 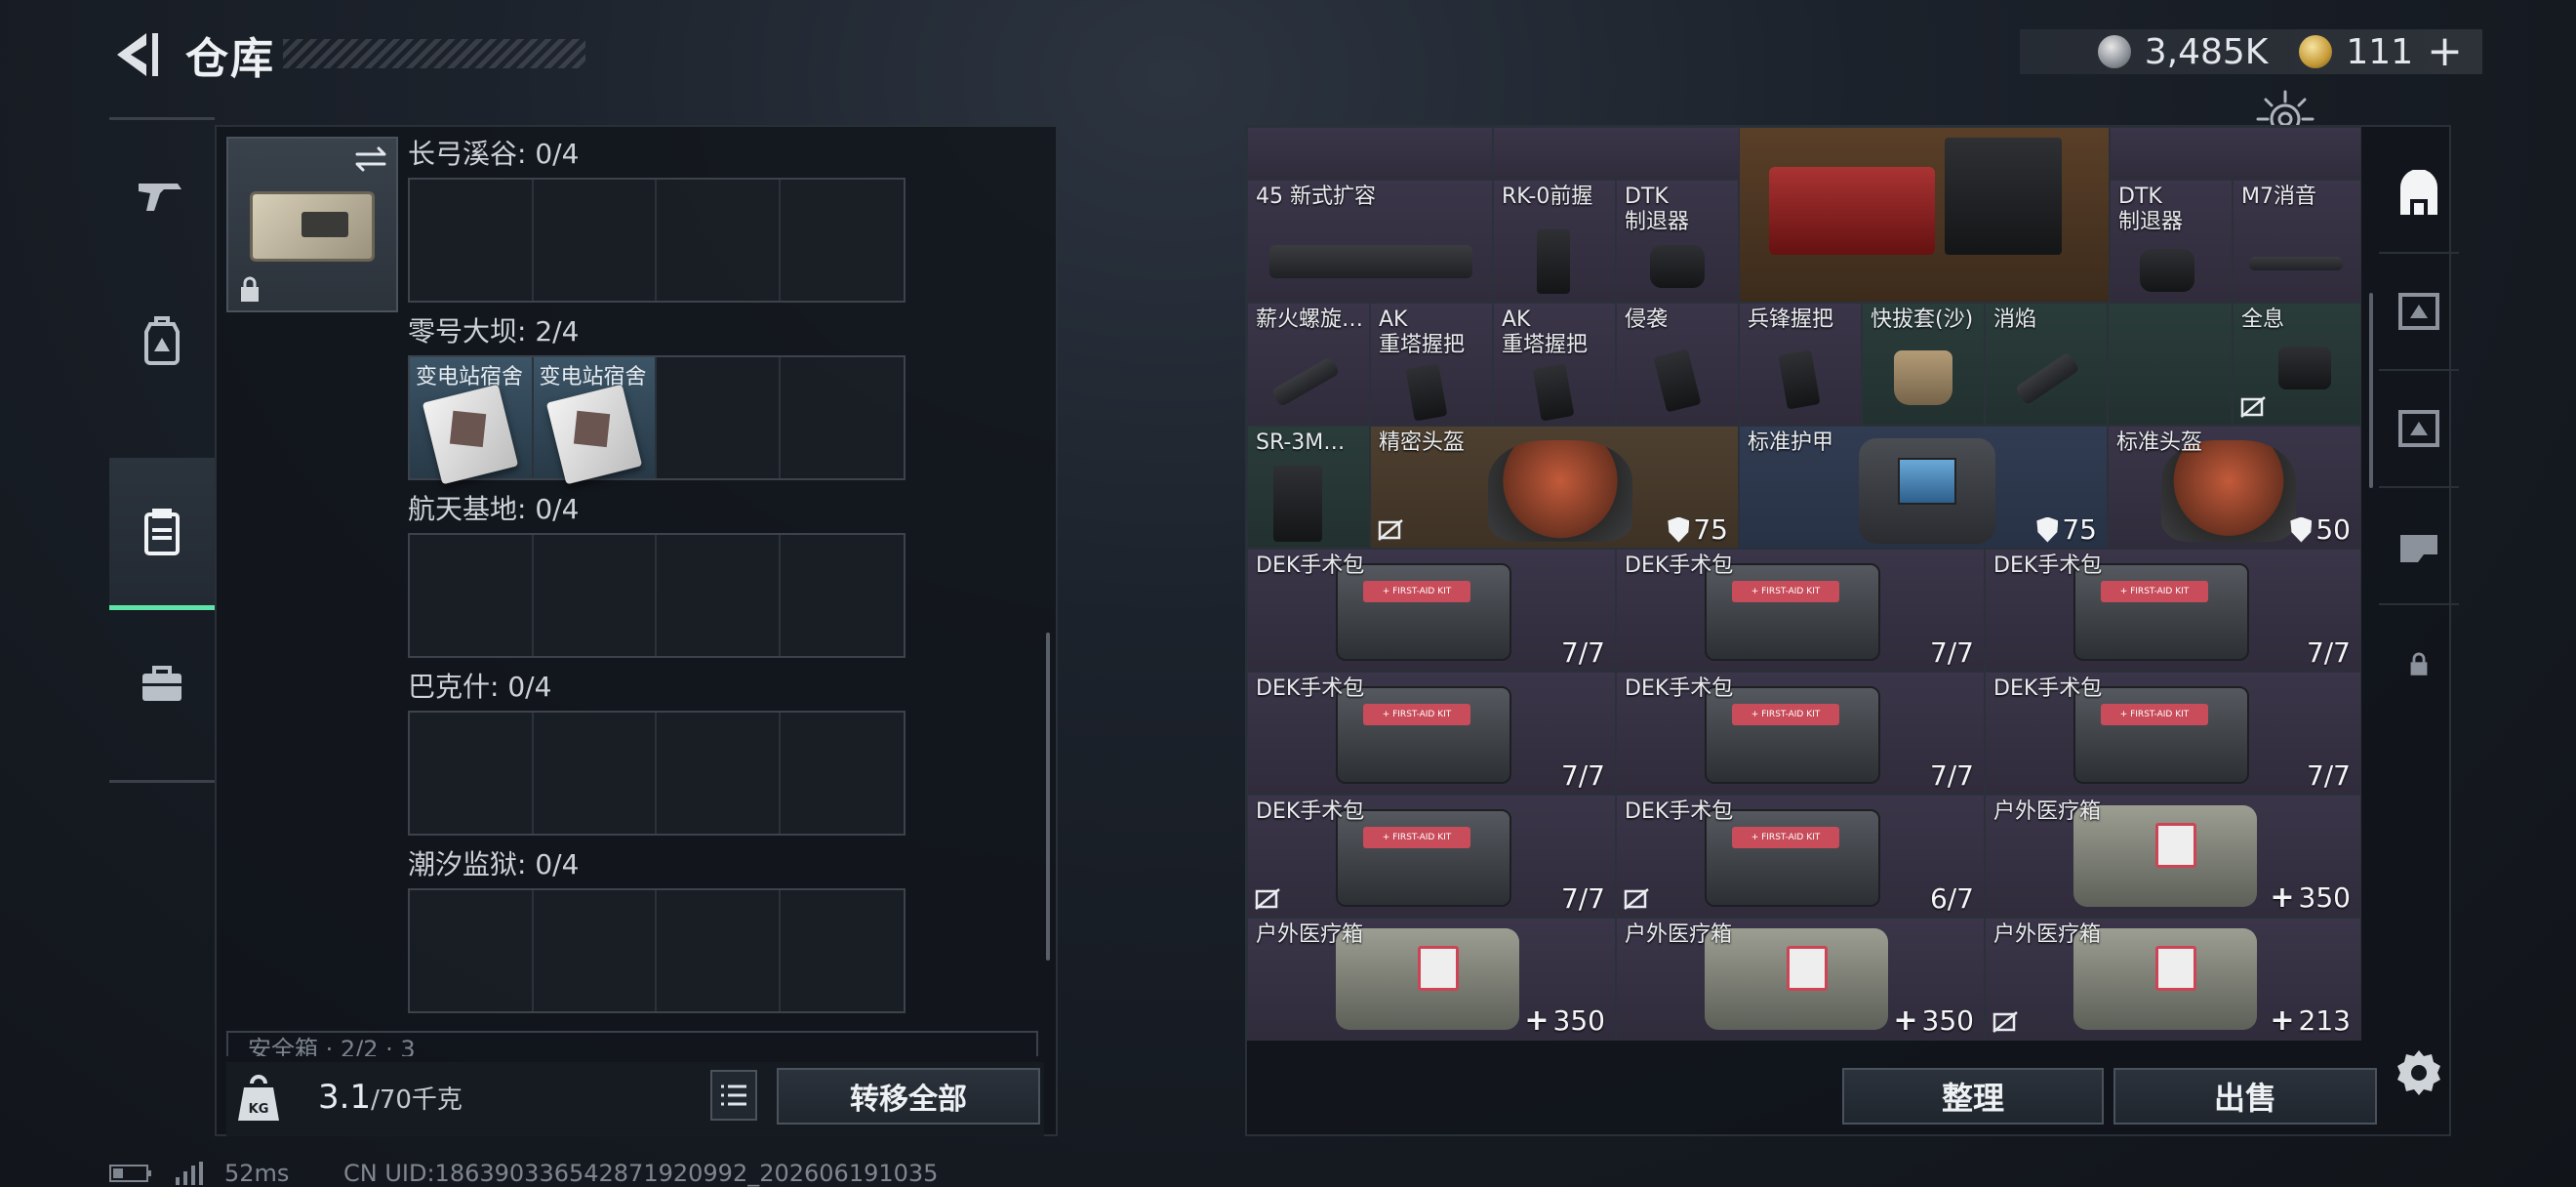 I want to click on heal-value: 213, so click(x=2324, y=1020).